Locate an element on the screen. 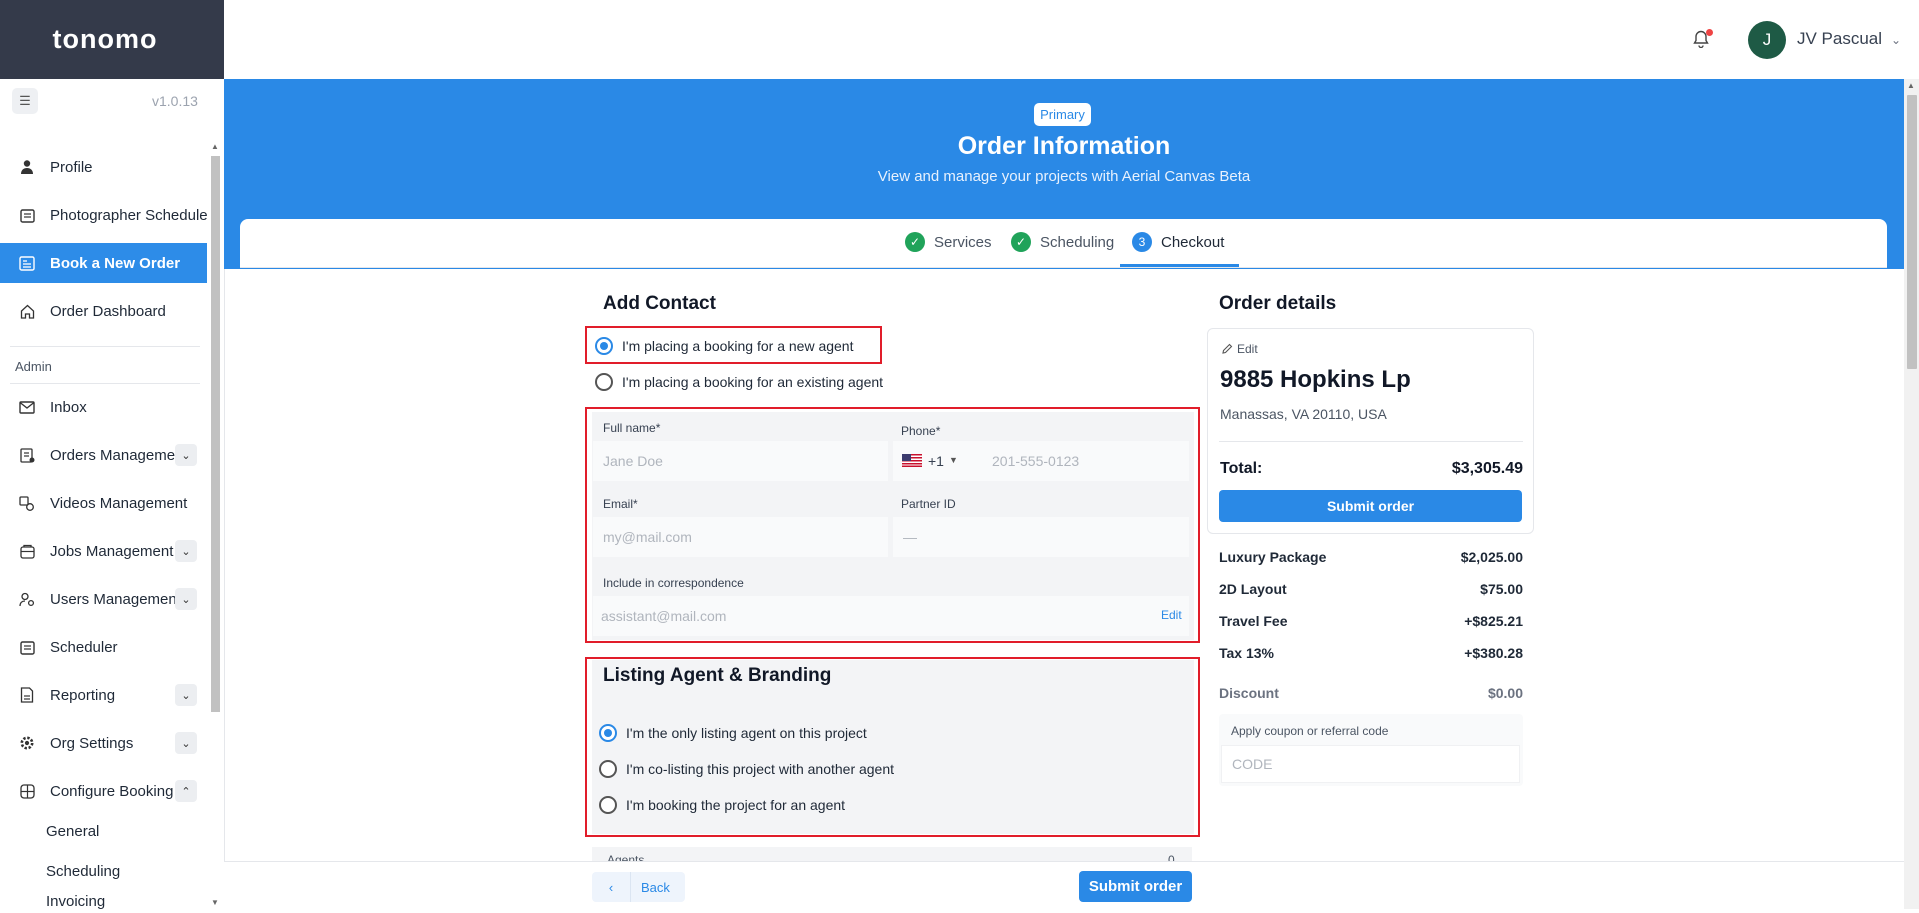  phone-label: Phone* is located at coordinates (921, 431).